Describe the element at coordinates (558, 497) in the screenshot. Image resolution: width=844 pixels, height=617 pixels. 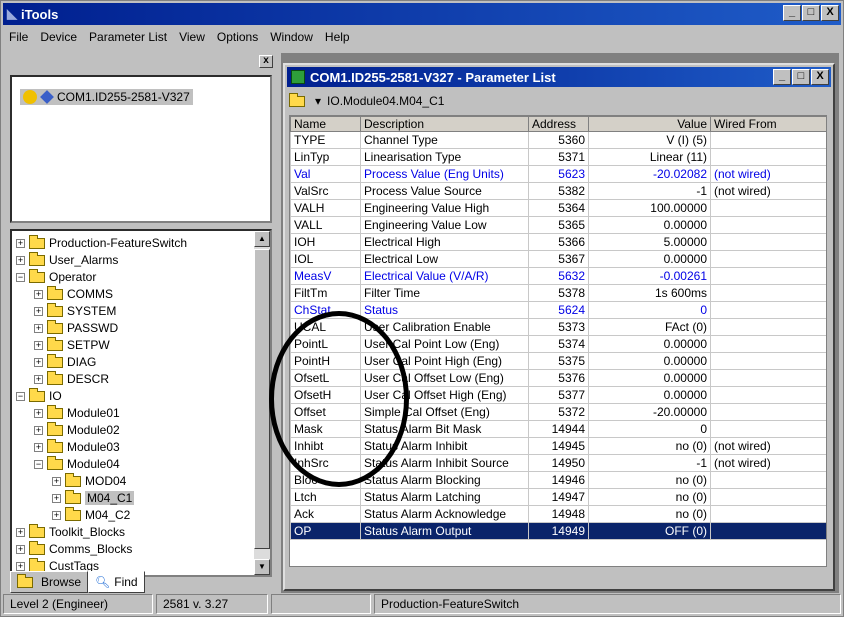
I see `table-row: Ltch Status Alarm Latching 14947 no (0)` at that location.